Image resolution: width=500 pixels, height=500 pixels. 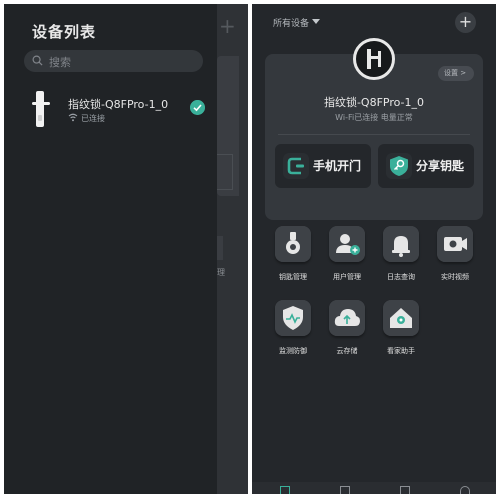 What do you see at coordinates (440, 166) in the screenshot?
I see `share-key-label: 分享钥匙` at bounding box center [440, 166].